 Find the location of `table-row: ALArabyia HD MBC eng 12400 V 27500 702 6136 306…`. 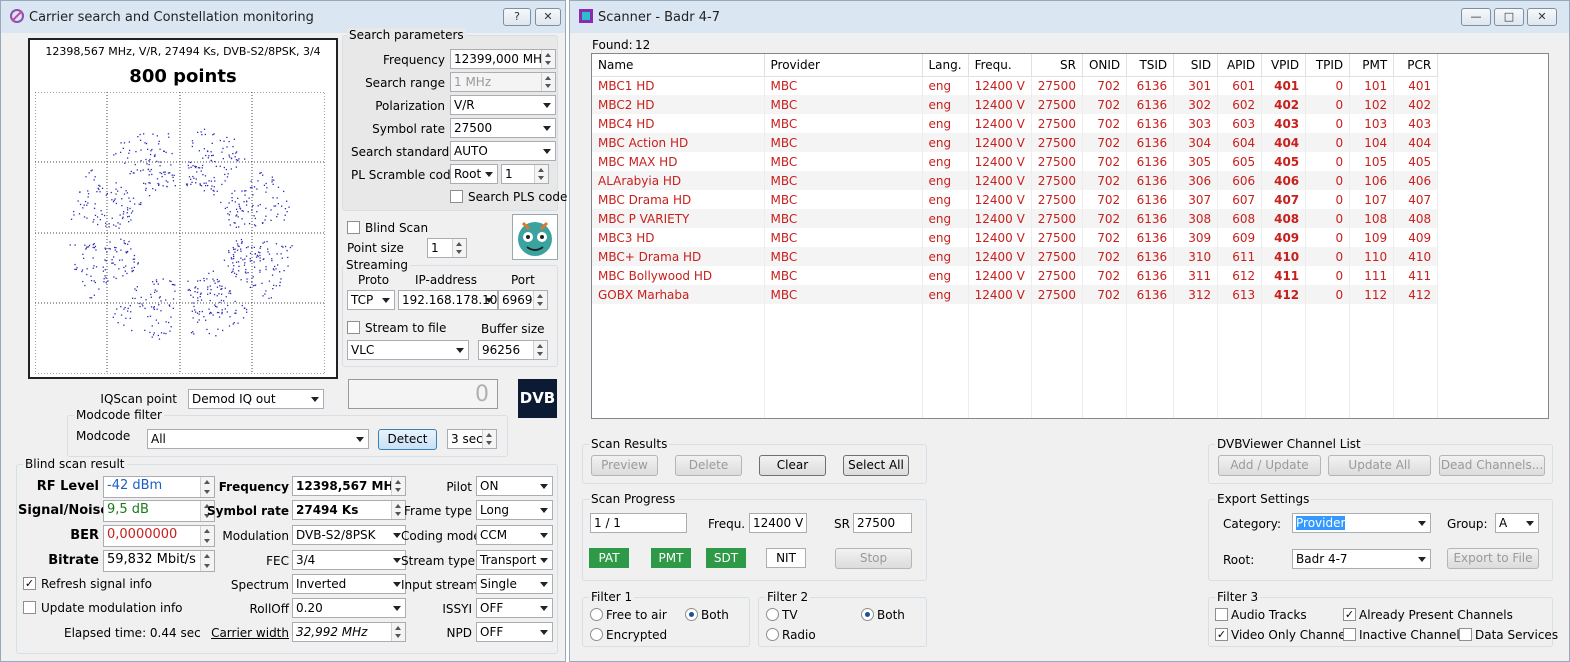

table-row: ALArabyia HD MBC eng 12400 V 27500 702 6136 306… is located at coordinates (1015, 180).